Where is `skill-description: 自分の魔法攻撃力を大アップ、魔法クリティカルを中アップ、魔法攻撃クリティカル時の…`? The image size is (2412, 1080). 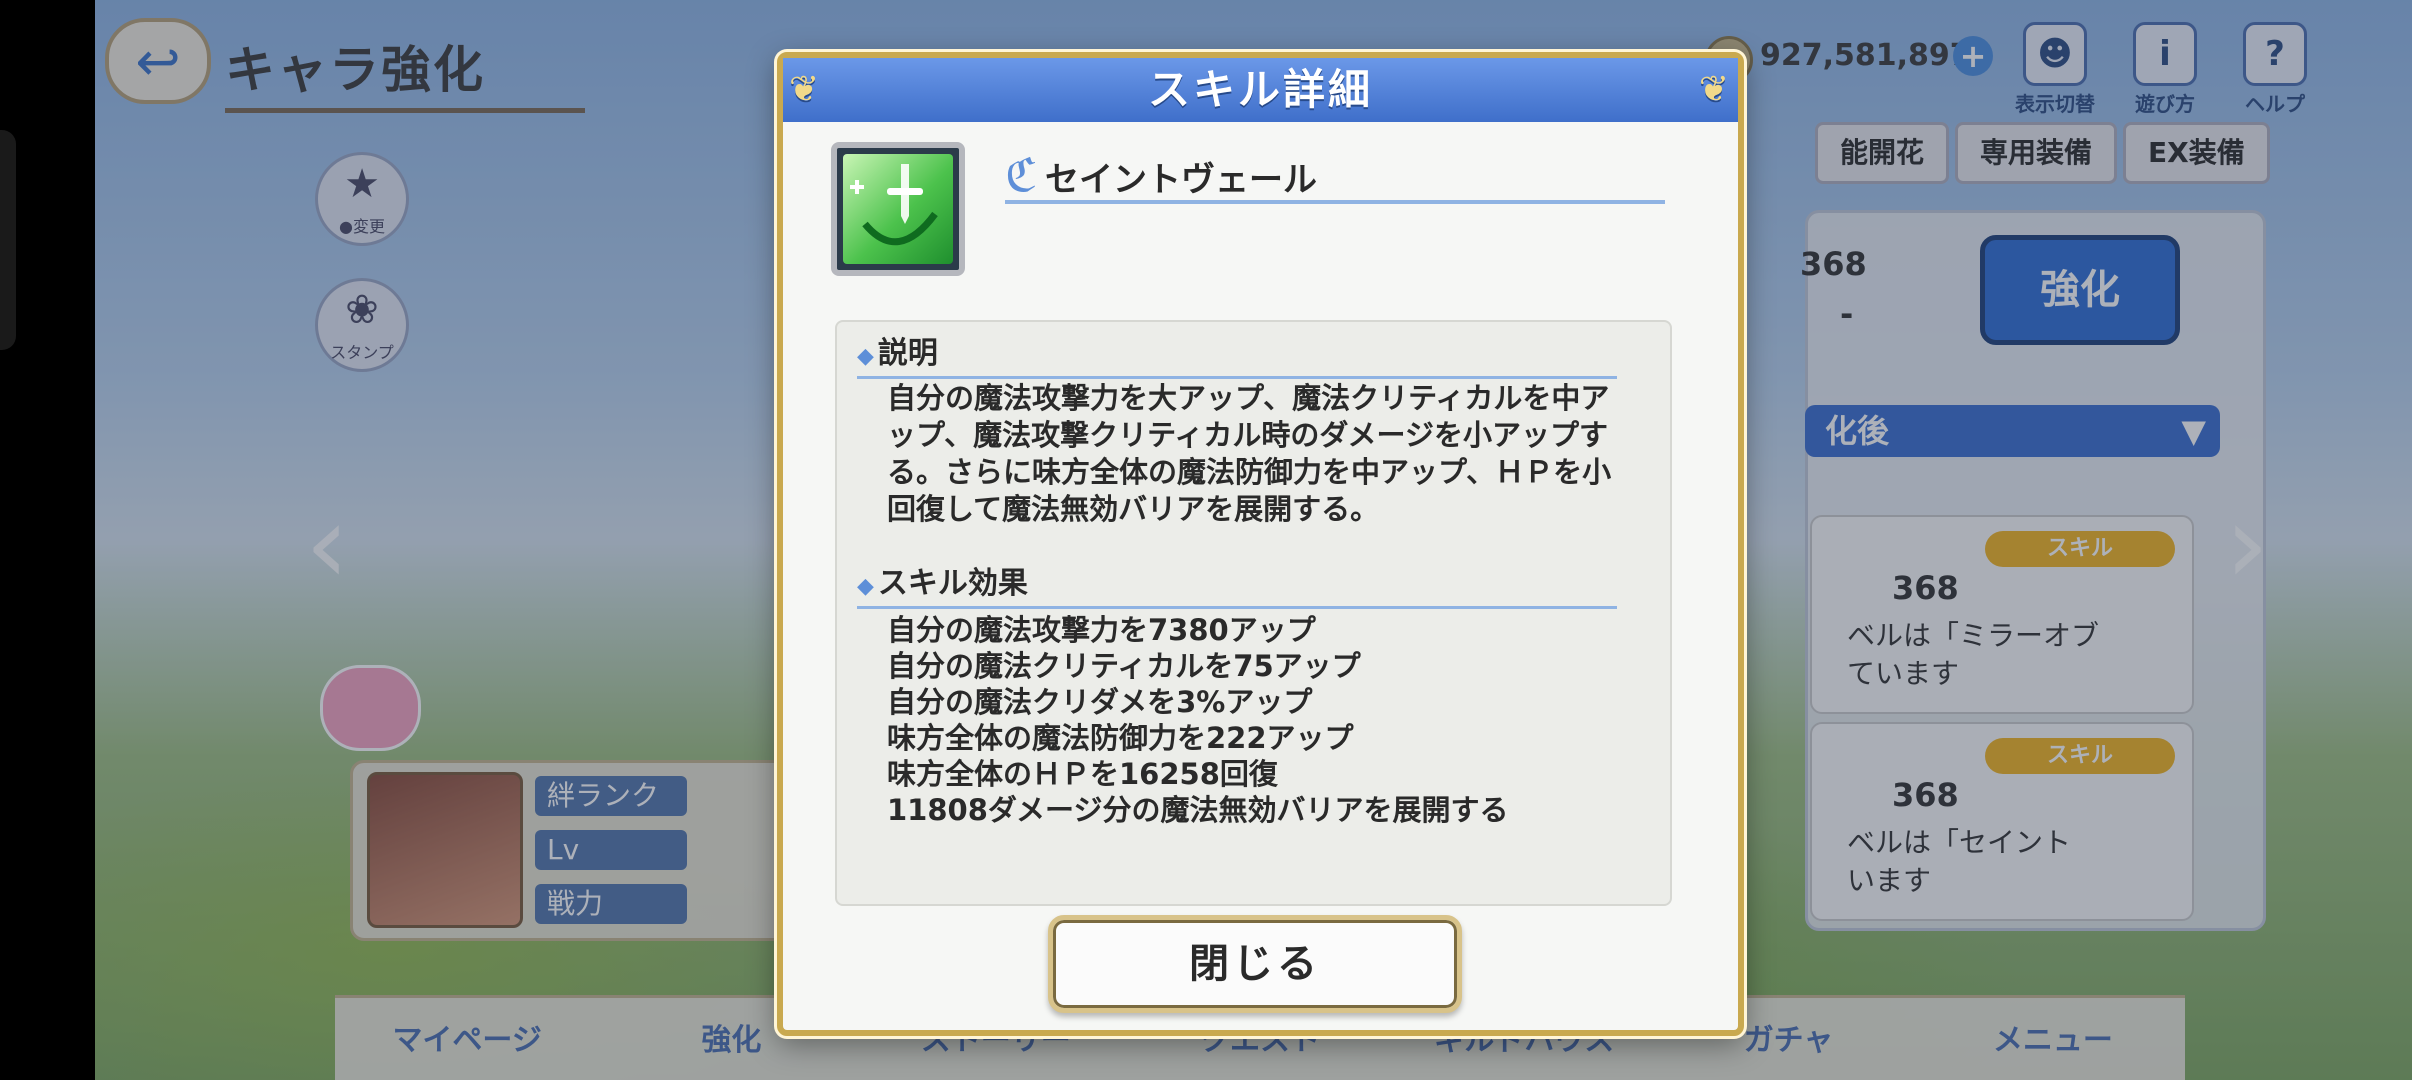 skill-description: 自分の魔法攻撃力を大アップ、魔法クリティカルを中アップ、魔法攻撃クリティカル時の… is located at coordinates (1249, 453).